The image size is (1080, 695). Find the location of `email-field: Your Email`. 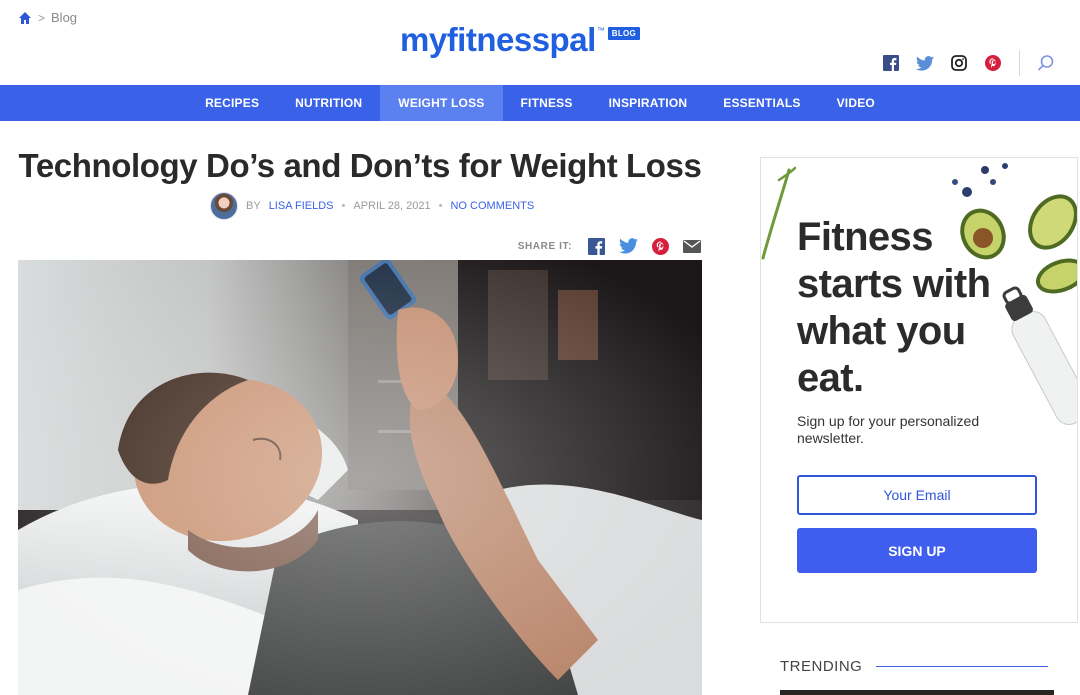

email-field: Your Email is located at coordinates (917, 495).